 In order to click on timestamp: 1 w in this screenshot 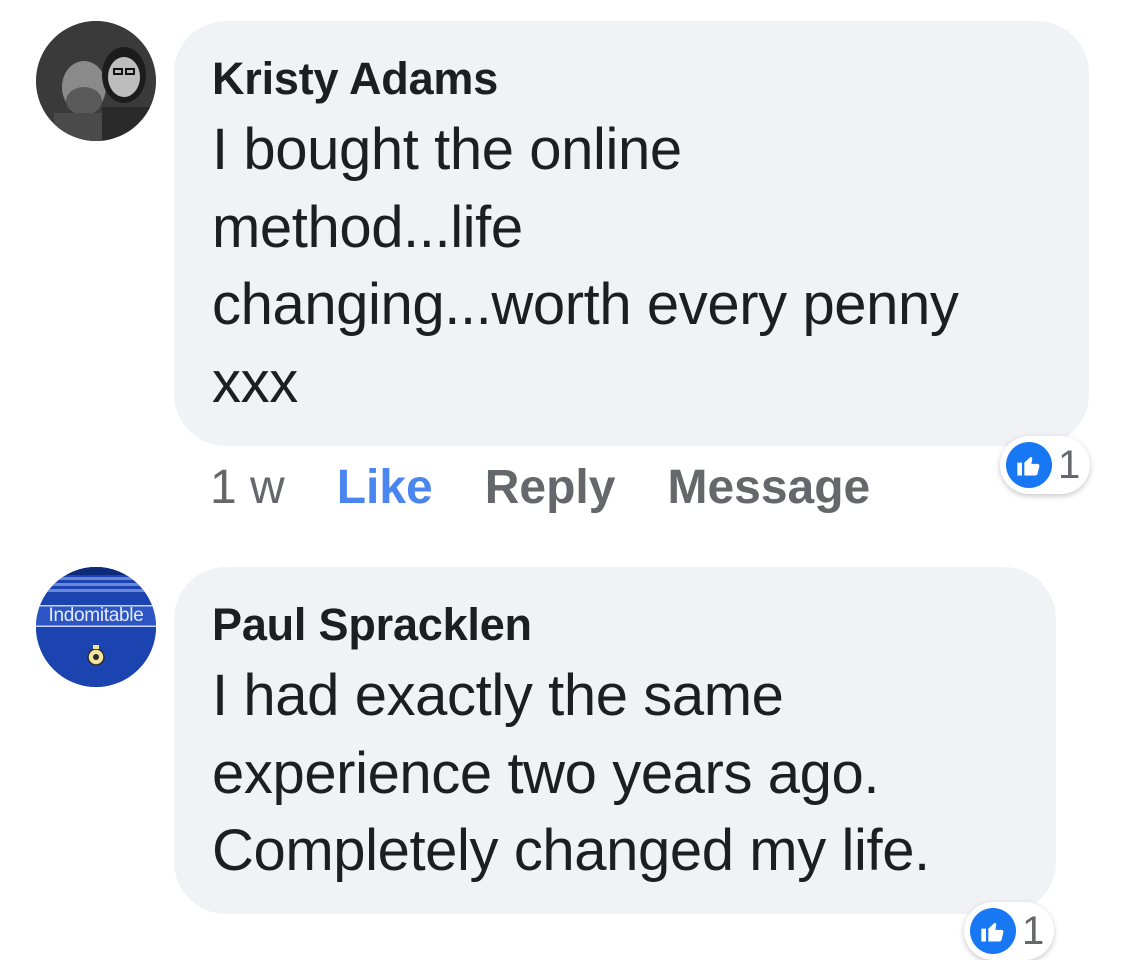, I will do `click(247, 487)`.